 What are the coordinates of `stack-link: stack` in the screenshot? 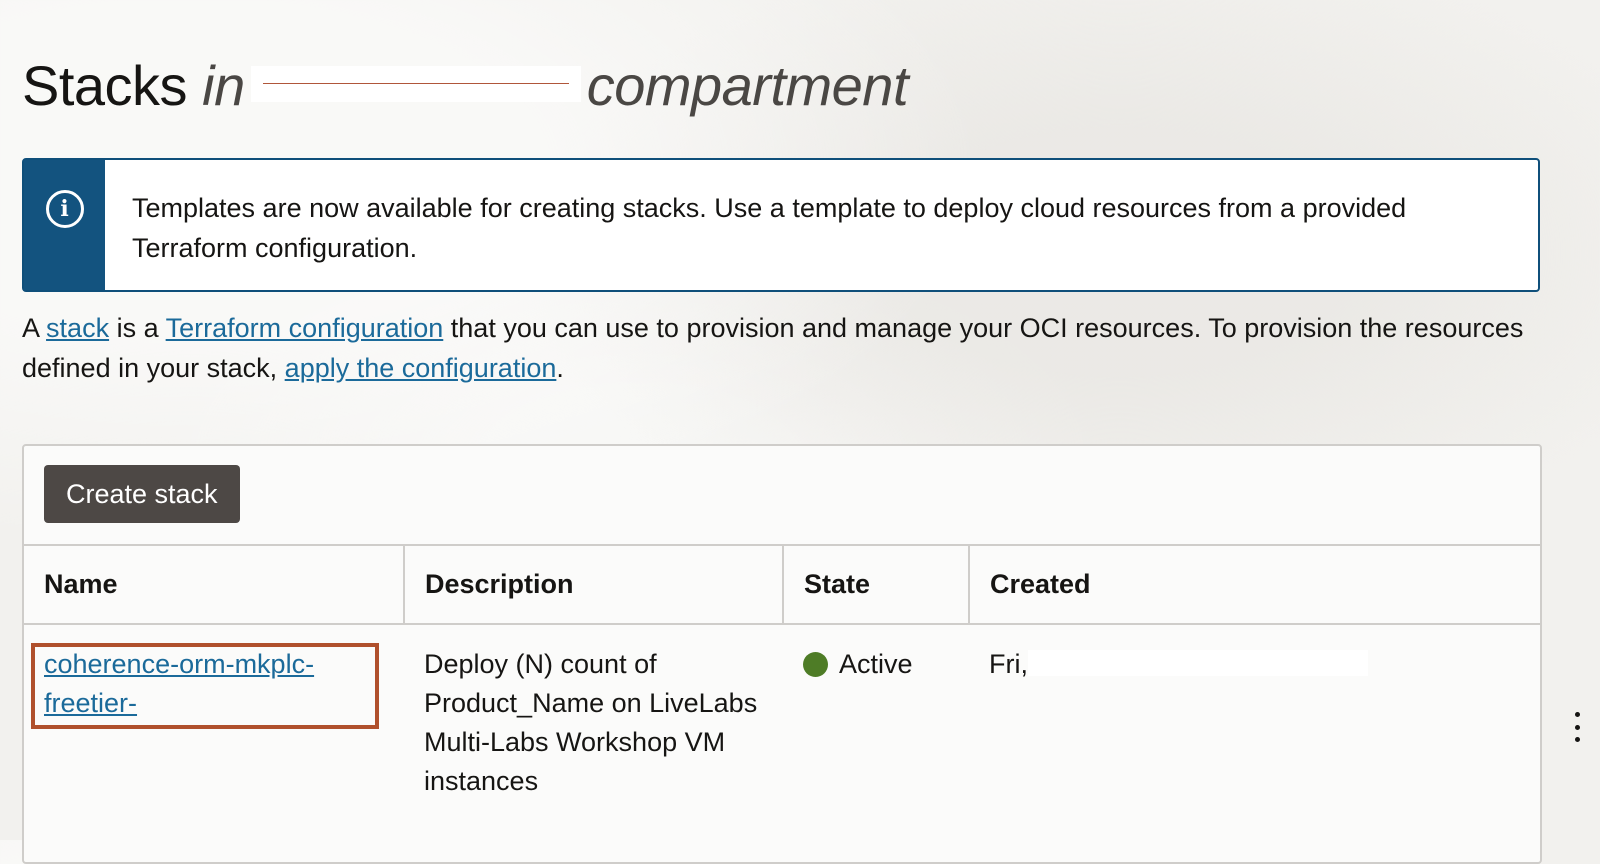 It's located at (77, 328).